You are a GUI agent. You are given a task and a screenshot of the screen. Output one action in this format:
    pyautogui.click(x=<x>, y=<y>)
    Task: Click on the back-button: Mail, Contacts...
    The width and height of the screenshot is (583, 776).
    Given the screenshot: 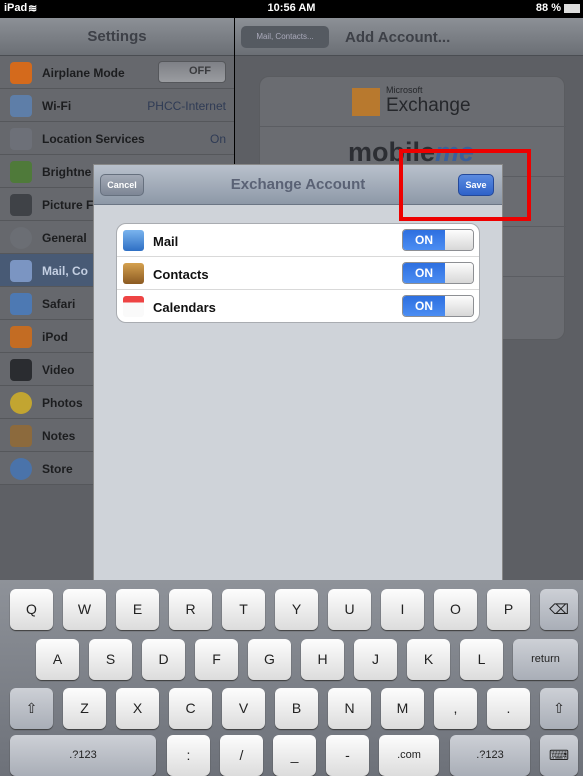 What is the action you would take?
    pyautogui.click(x=285, y=37)
    